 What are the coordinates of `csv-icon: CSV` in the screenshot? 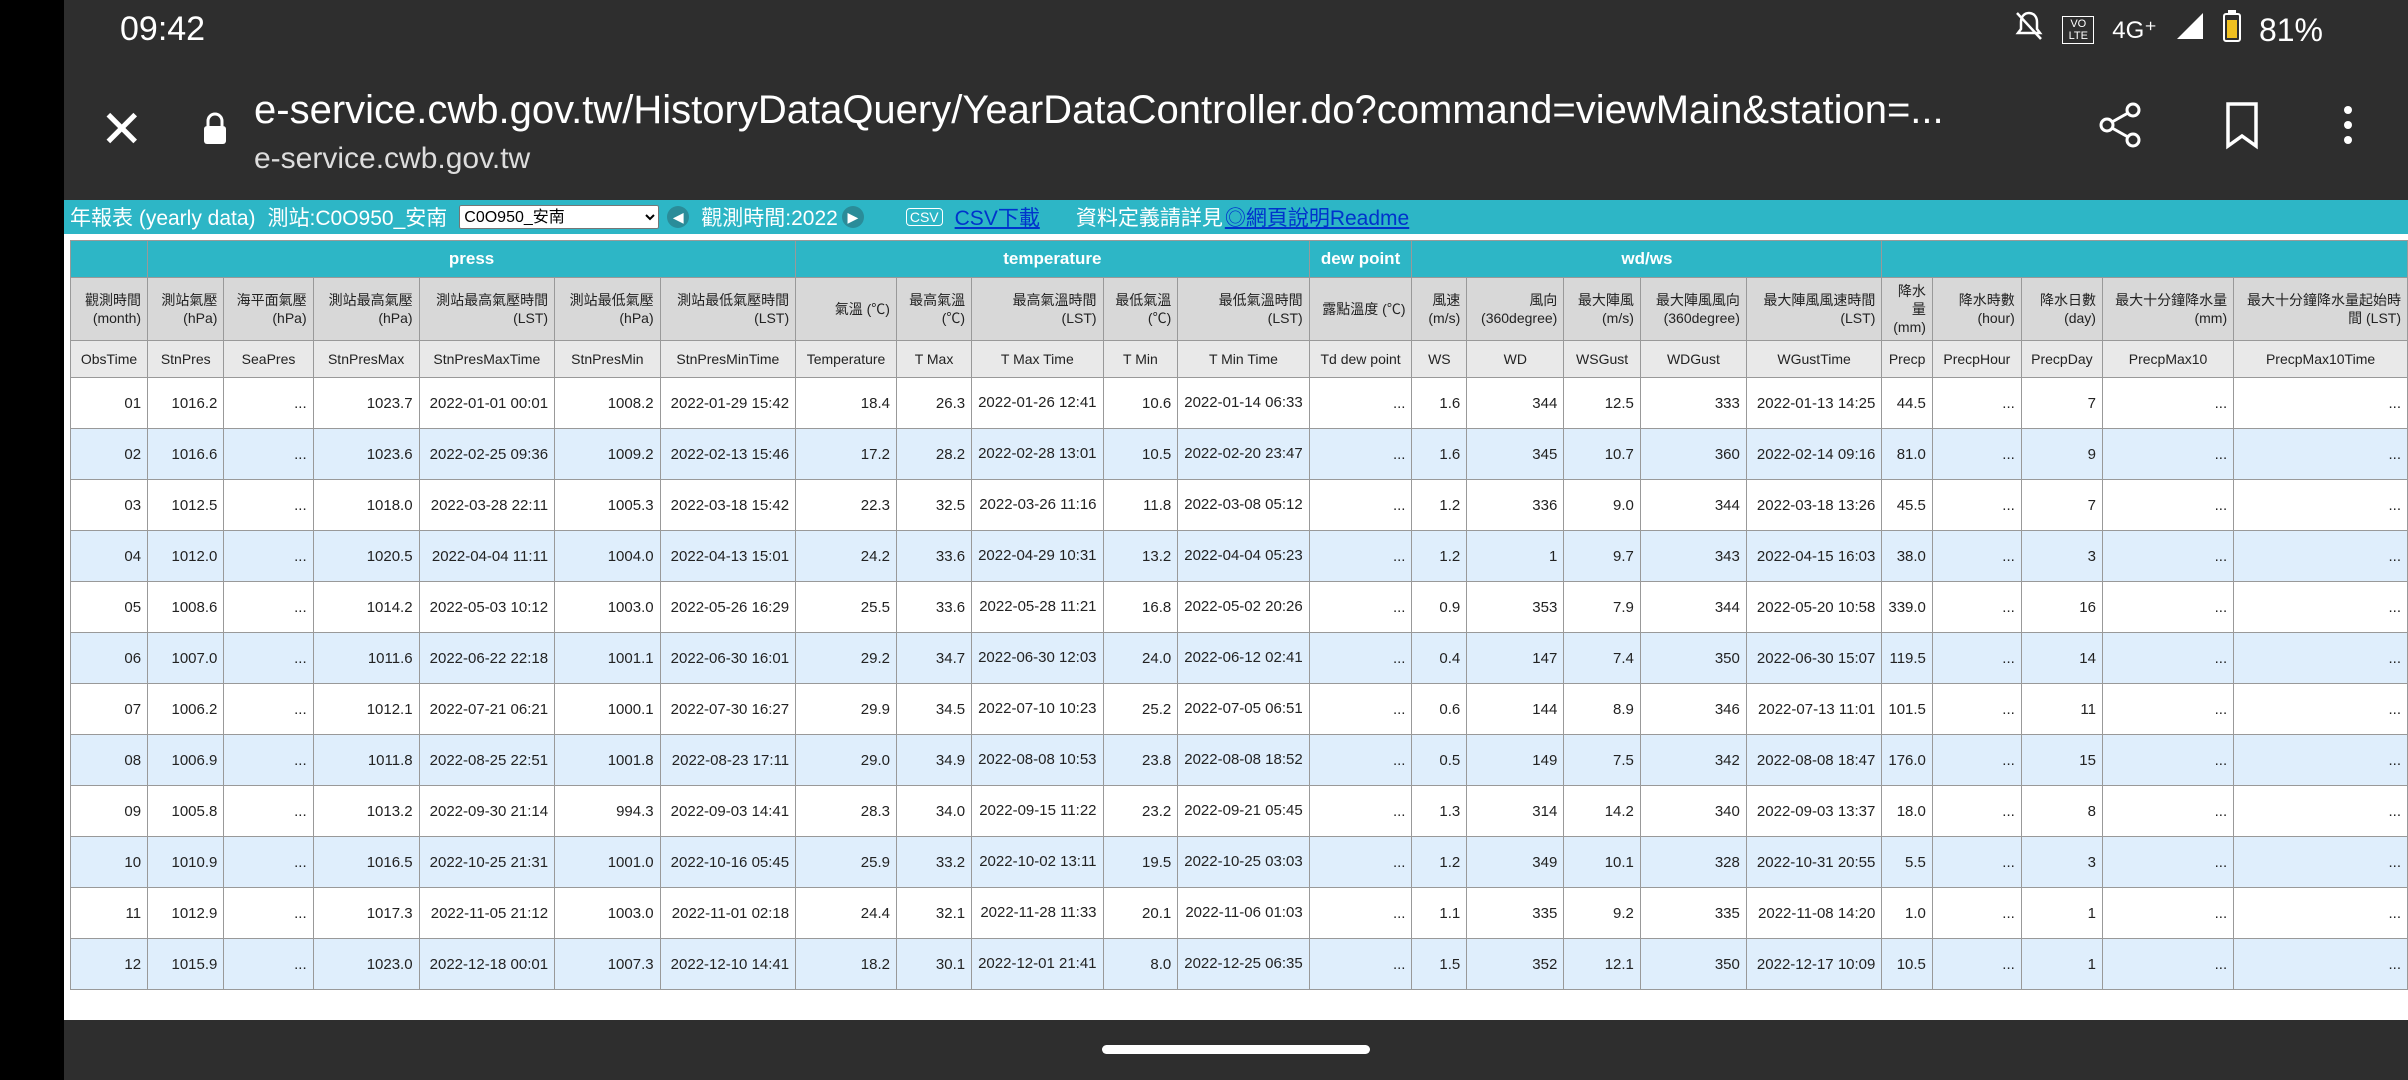 It's located at (924, 217).